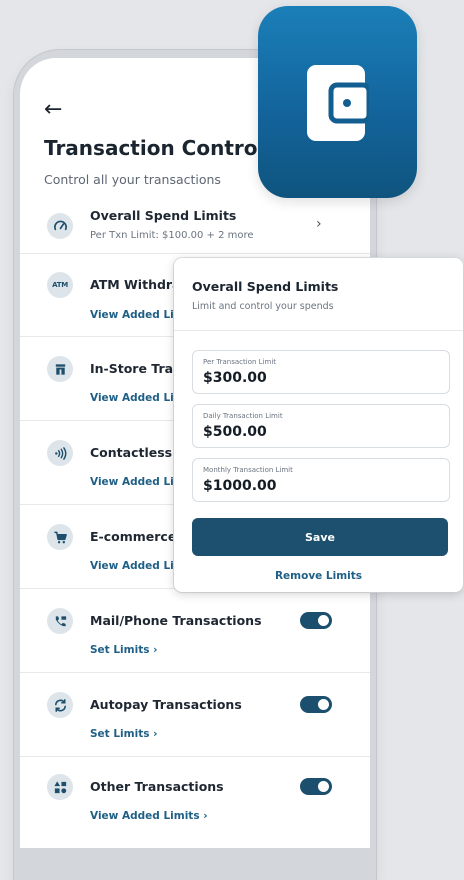  Describe the element at coordinates (195, 718) in the screenshot. I see `list-item-autopay-transactions: Autopay Transactions Set Limits ›` at that location.